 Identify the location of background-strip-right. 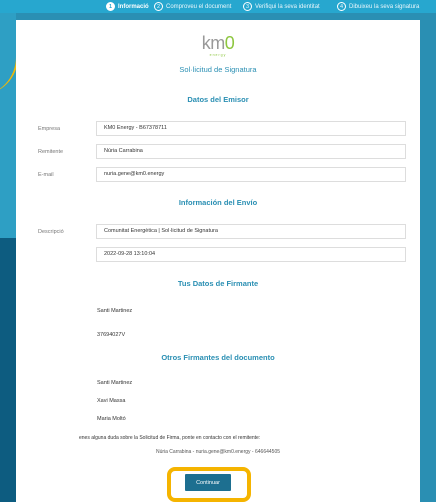
(428, 257).